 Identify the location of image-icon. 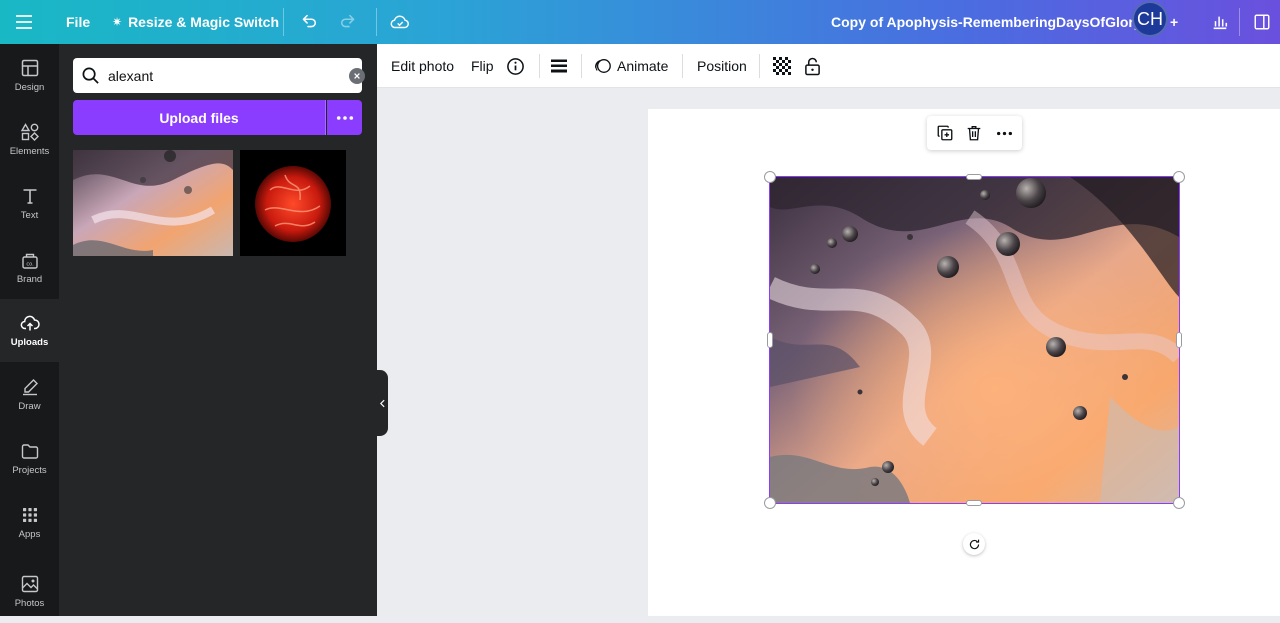
(29, 584).